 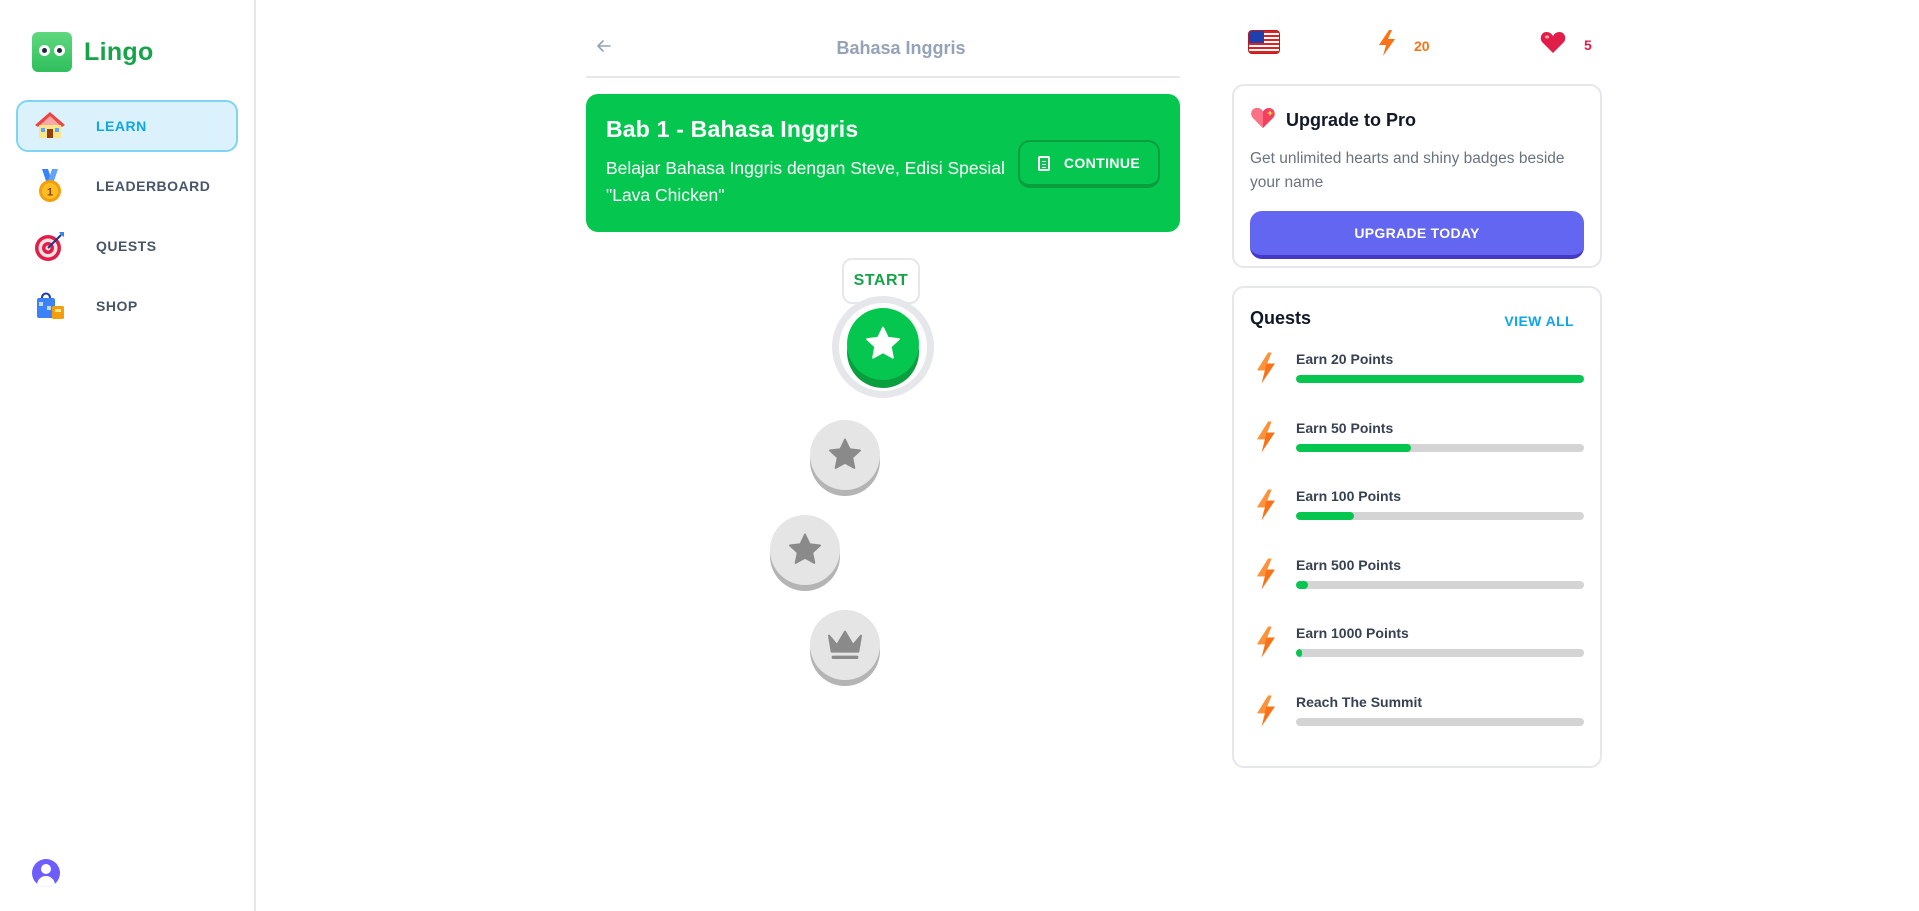 What do you see at coordinates (732, 129) in the screenshot?
I see `unit-title: Bab 1 - Bahasa Inggris` at bounding box center [732, 129].